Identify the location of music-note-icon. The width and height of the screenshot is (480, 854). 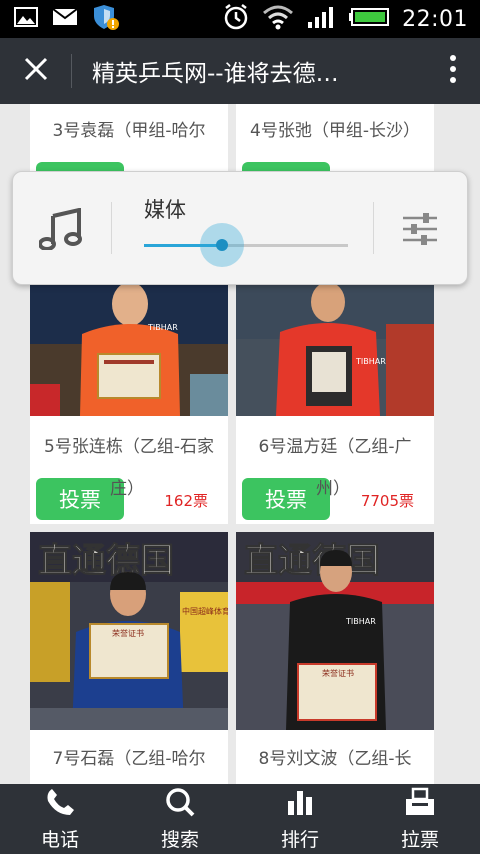
(60, 230).